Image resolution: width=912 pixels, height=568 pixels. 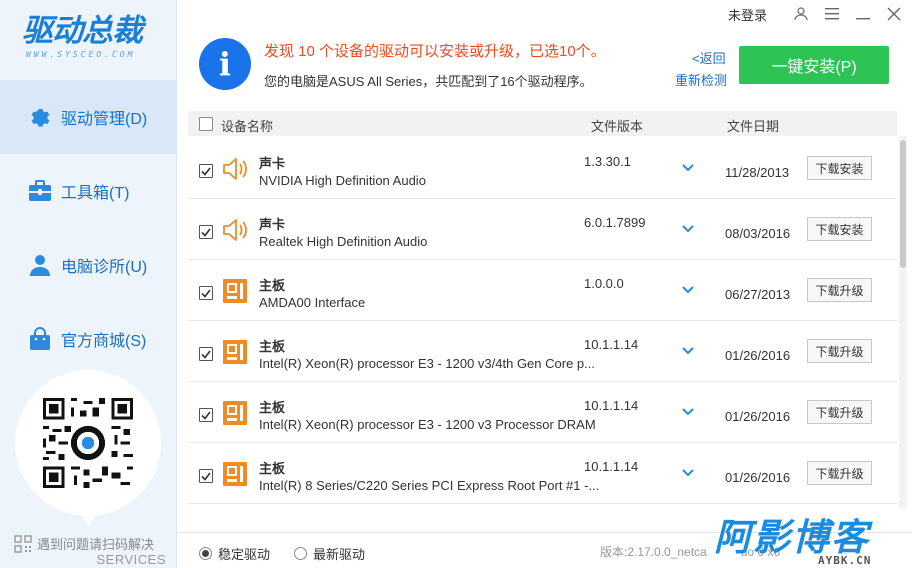 What do you see at coordinates (247, 126) in the screenshot?
I see `column-header-name: 设备名称` at bounding box center [247, 126].